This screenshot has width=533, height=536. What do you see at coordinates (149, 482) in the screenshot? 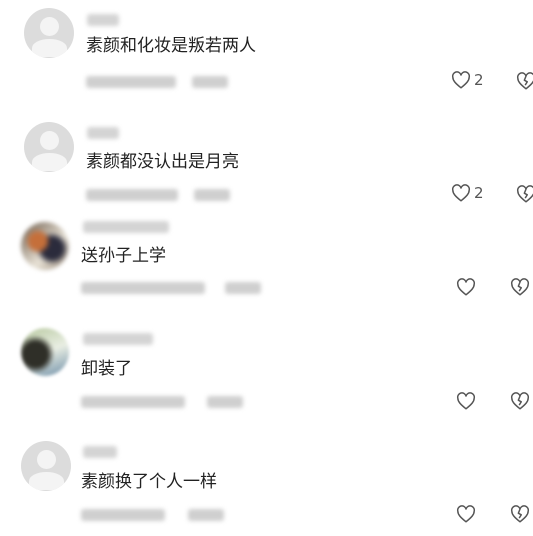
I see `comment-text: 素颜换了个人一样` at bounding box center [149, 482].